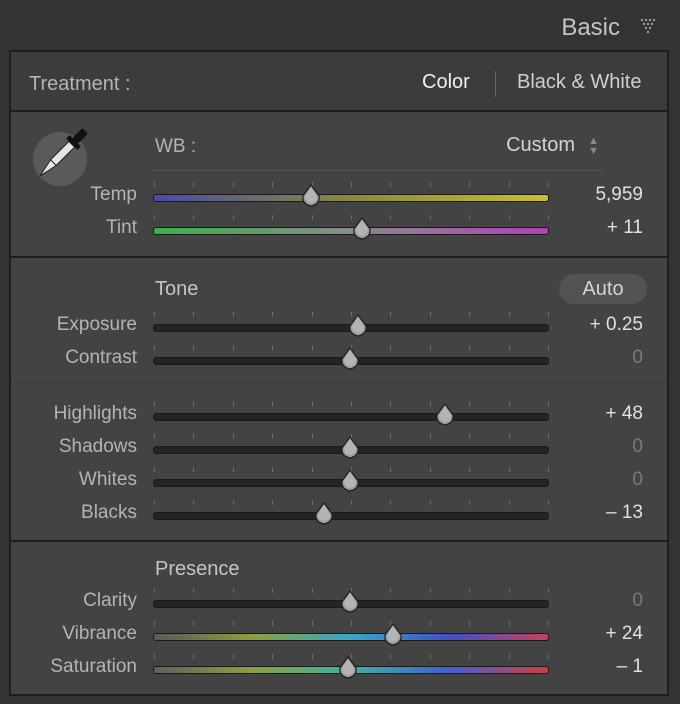 Image resolution: width=680 pixels, height=704 pixels. Describe the element at coordinates (350, 601) in the screenshot. I see `clarity-thumb` at that location.